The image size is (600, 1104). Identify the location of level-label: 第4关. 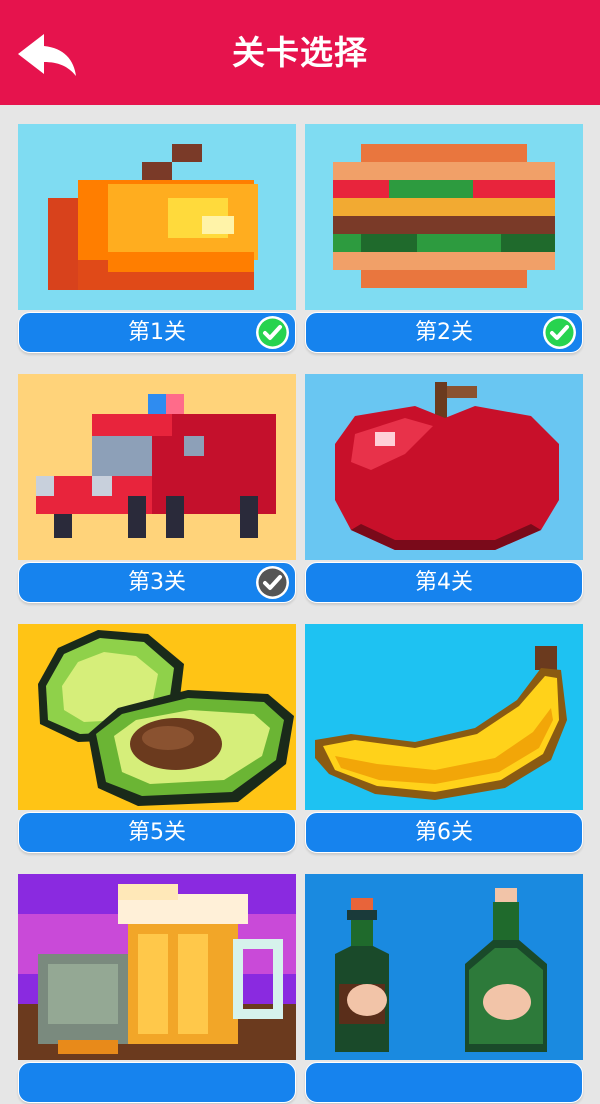
(444, 582).